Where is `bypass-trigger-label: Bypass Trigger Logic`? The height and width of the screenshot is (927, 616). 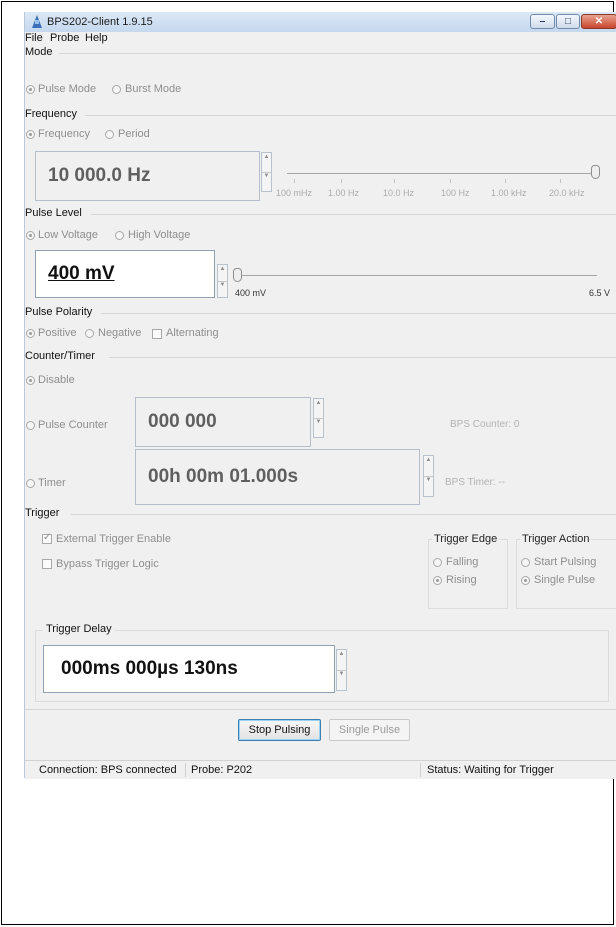
bypass-trigger-label: Bypass Trigger Logic is located at coordinates (107, 564).